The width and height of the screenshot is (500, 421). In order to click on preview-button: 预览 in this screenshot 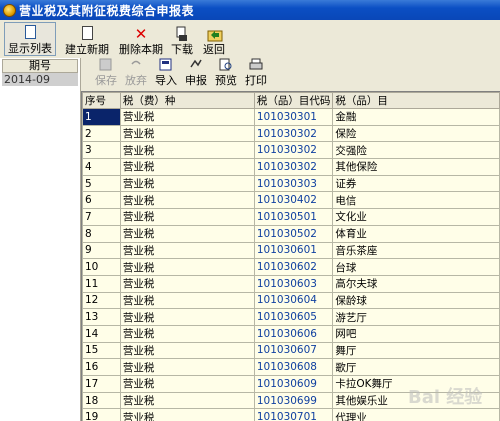, I will do `click(226, 73)`.